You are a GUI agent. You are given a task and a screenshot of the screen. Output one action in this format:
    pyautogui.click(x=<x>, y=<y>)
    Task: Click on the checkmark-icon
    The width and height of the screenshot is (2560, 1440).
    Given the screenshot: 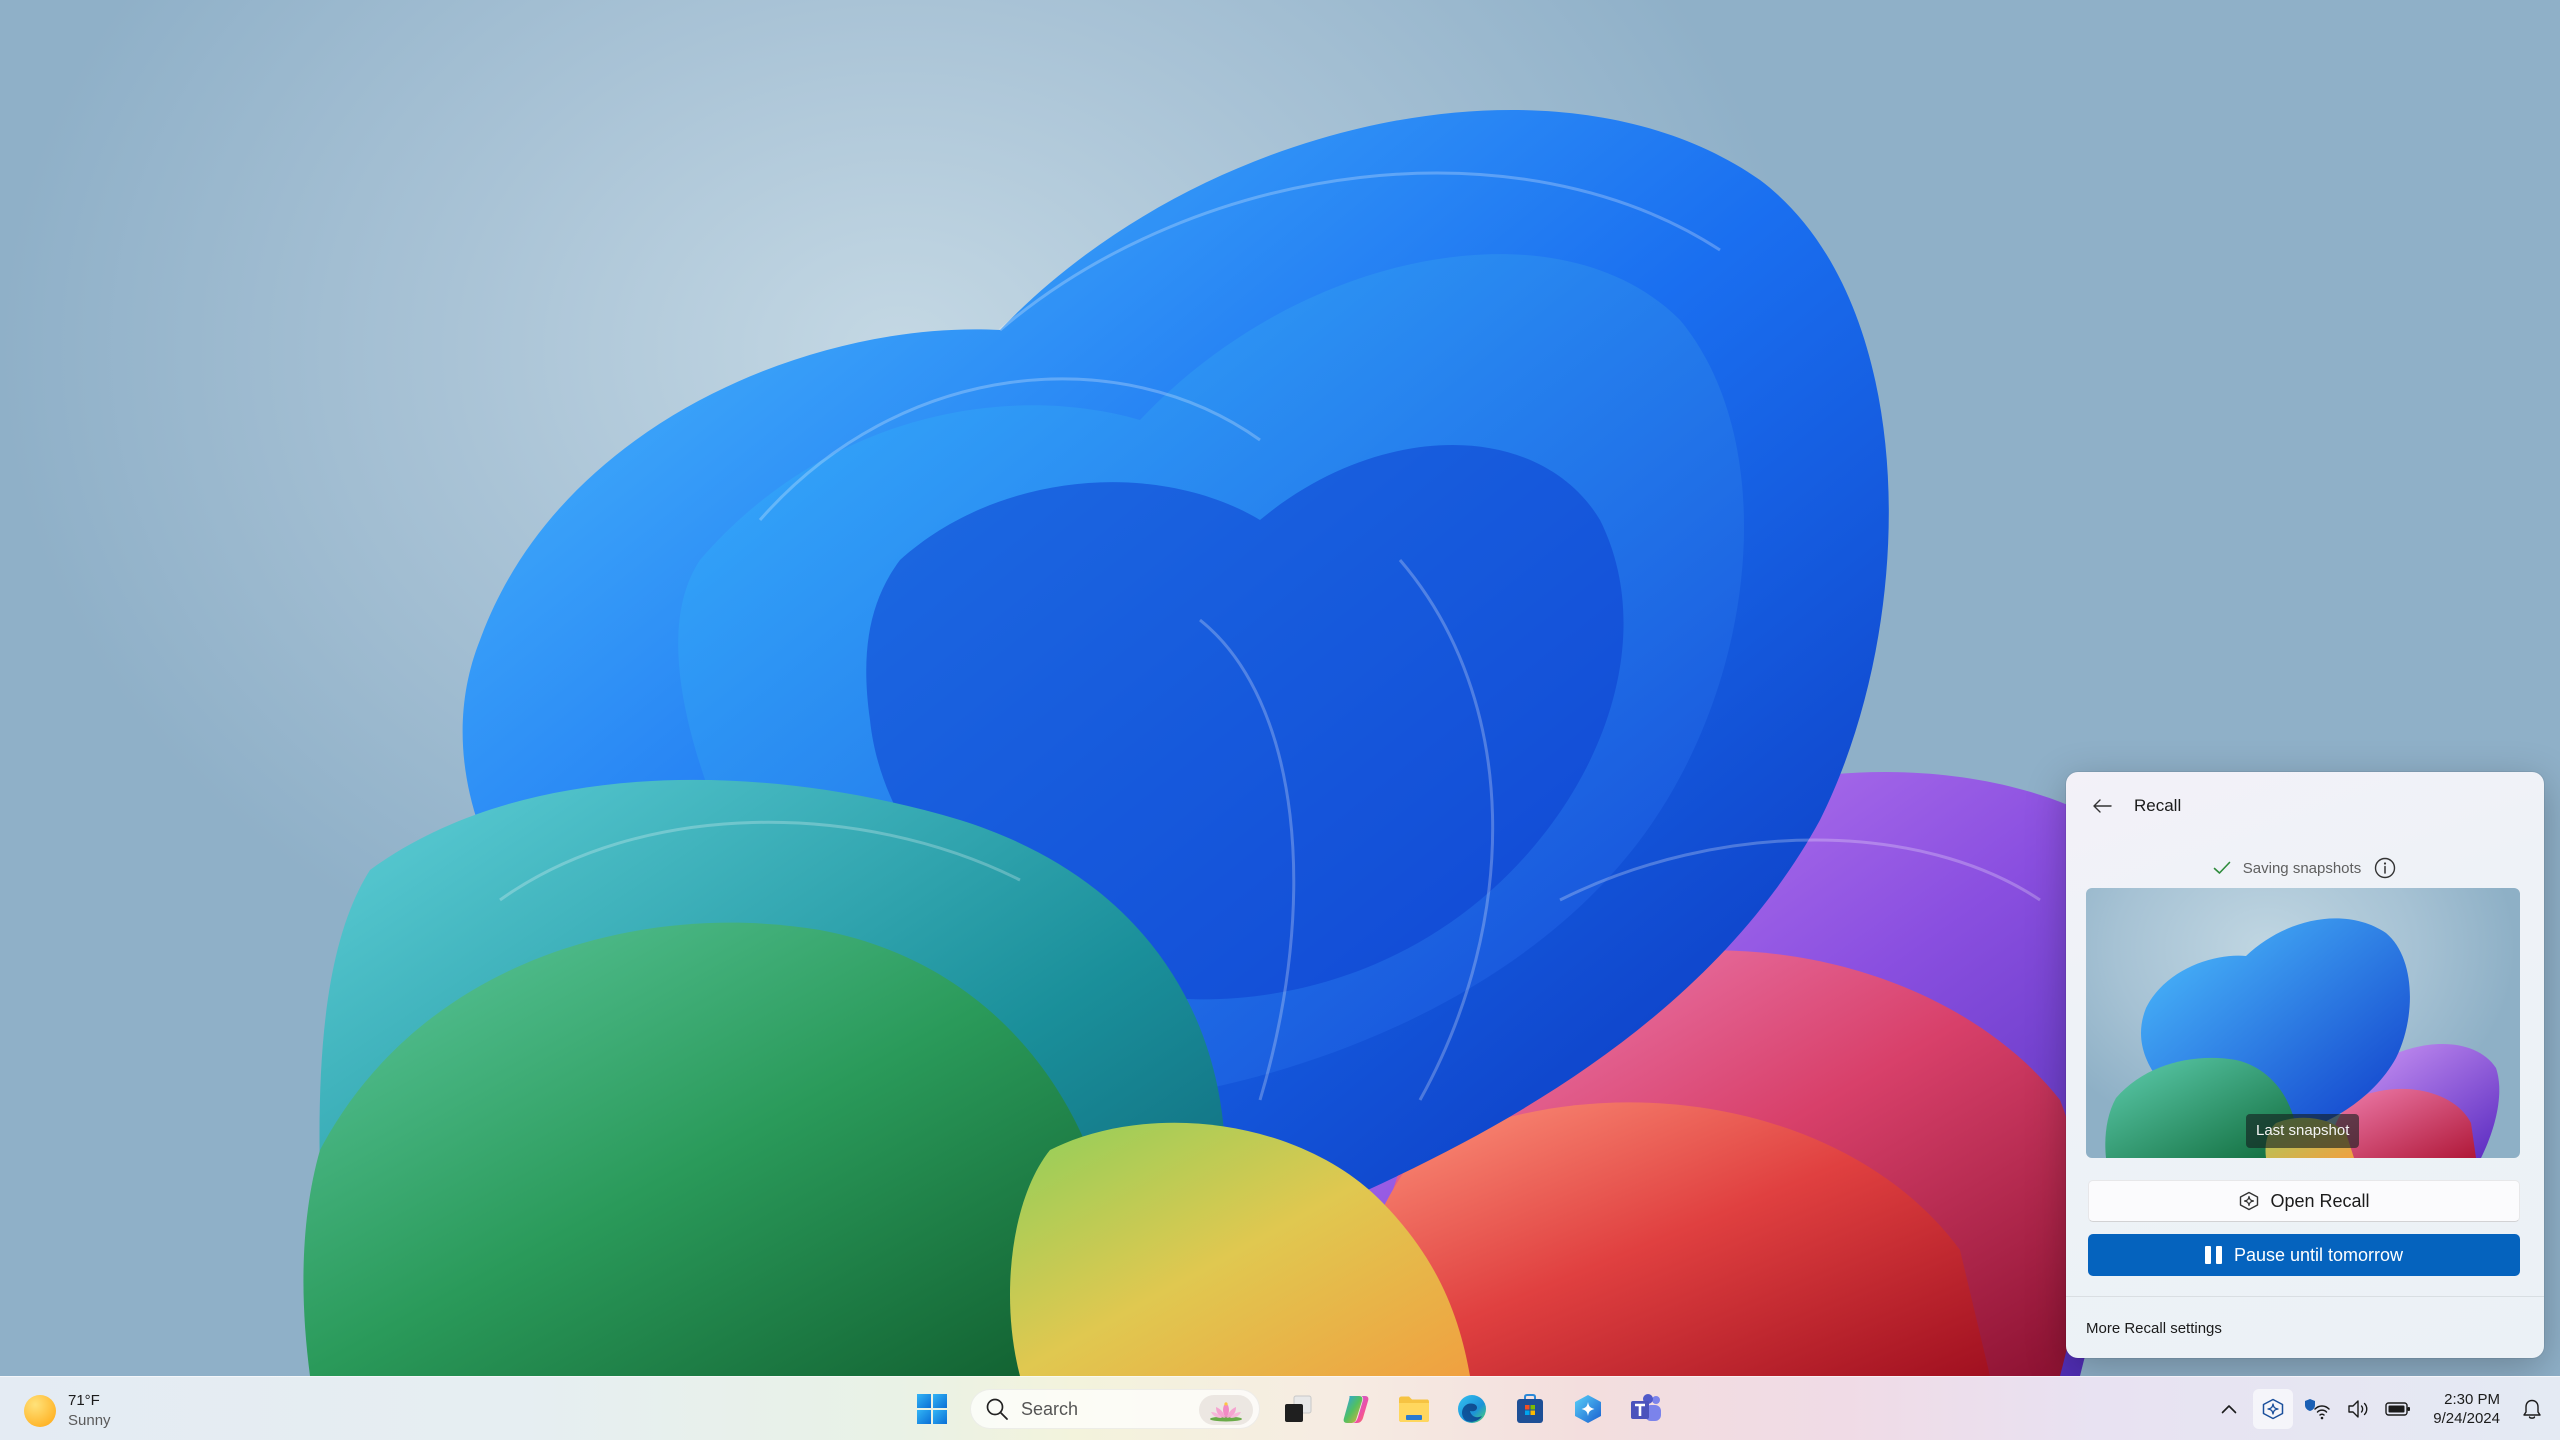 What is the action you would take?
    pyautogui.click(x=2222, y=867)
    